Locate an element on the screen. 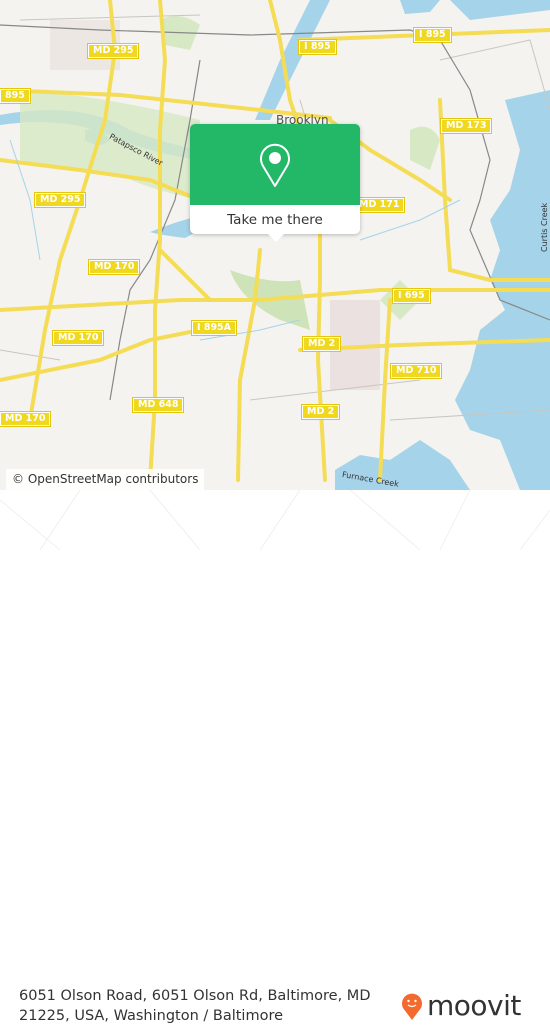 Image resolution: width=550 pixels, height=1026 pixels. popup-header is located at coordinates (275, 164).